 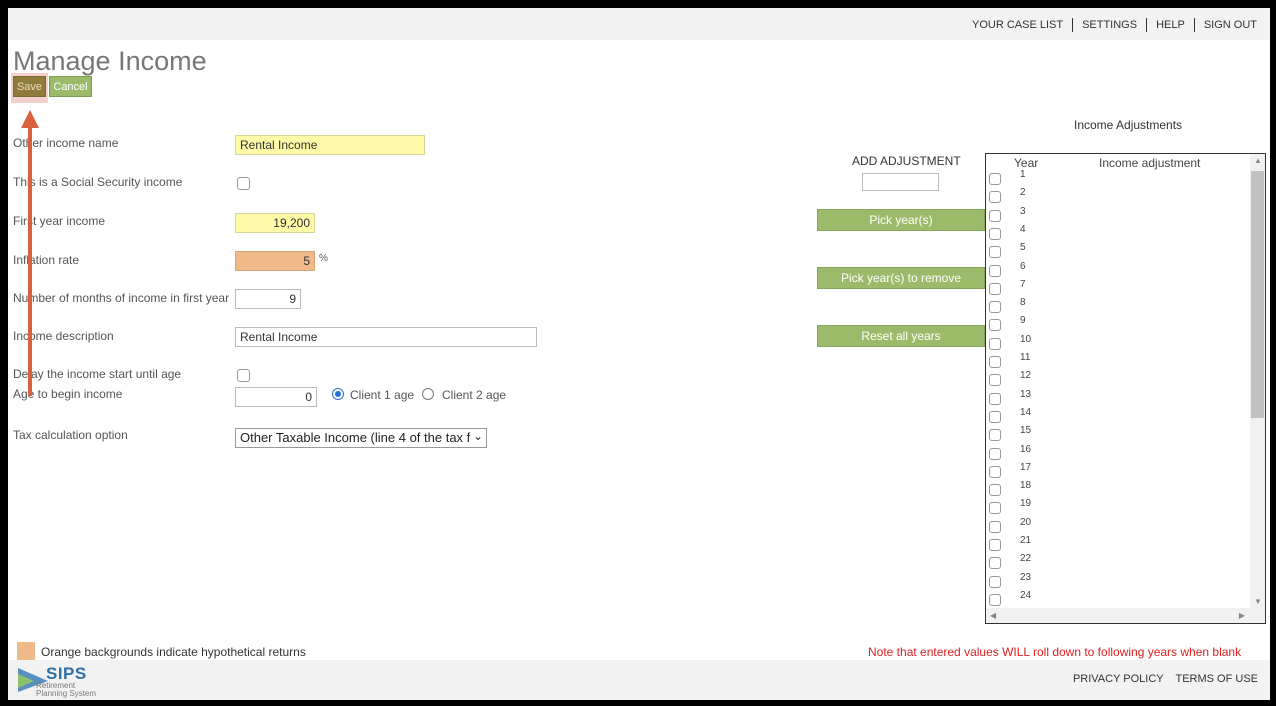 What do you see at coordinates (243, 183) in the screenshot?
I see `social-security-checkbox` at bounding box center [243, 183].